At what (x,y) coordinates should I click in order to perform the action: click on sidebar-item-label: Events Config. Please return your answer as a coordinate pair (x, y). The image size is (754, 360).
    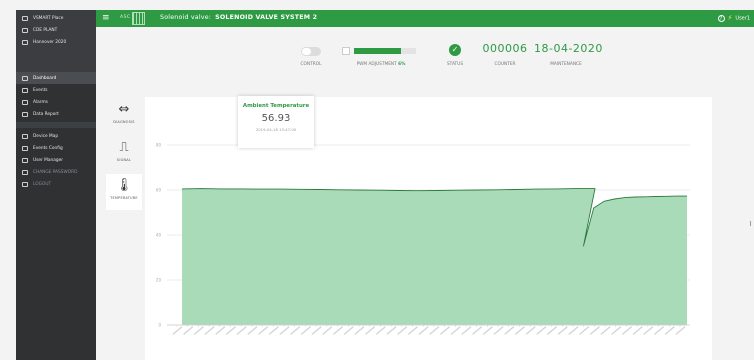
    Looking at the image, I should click on (48, 148).